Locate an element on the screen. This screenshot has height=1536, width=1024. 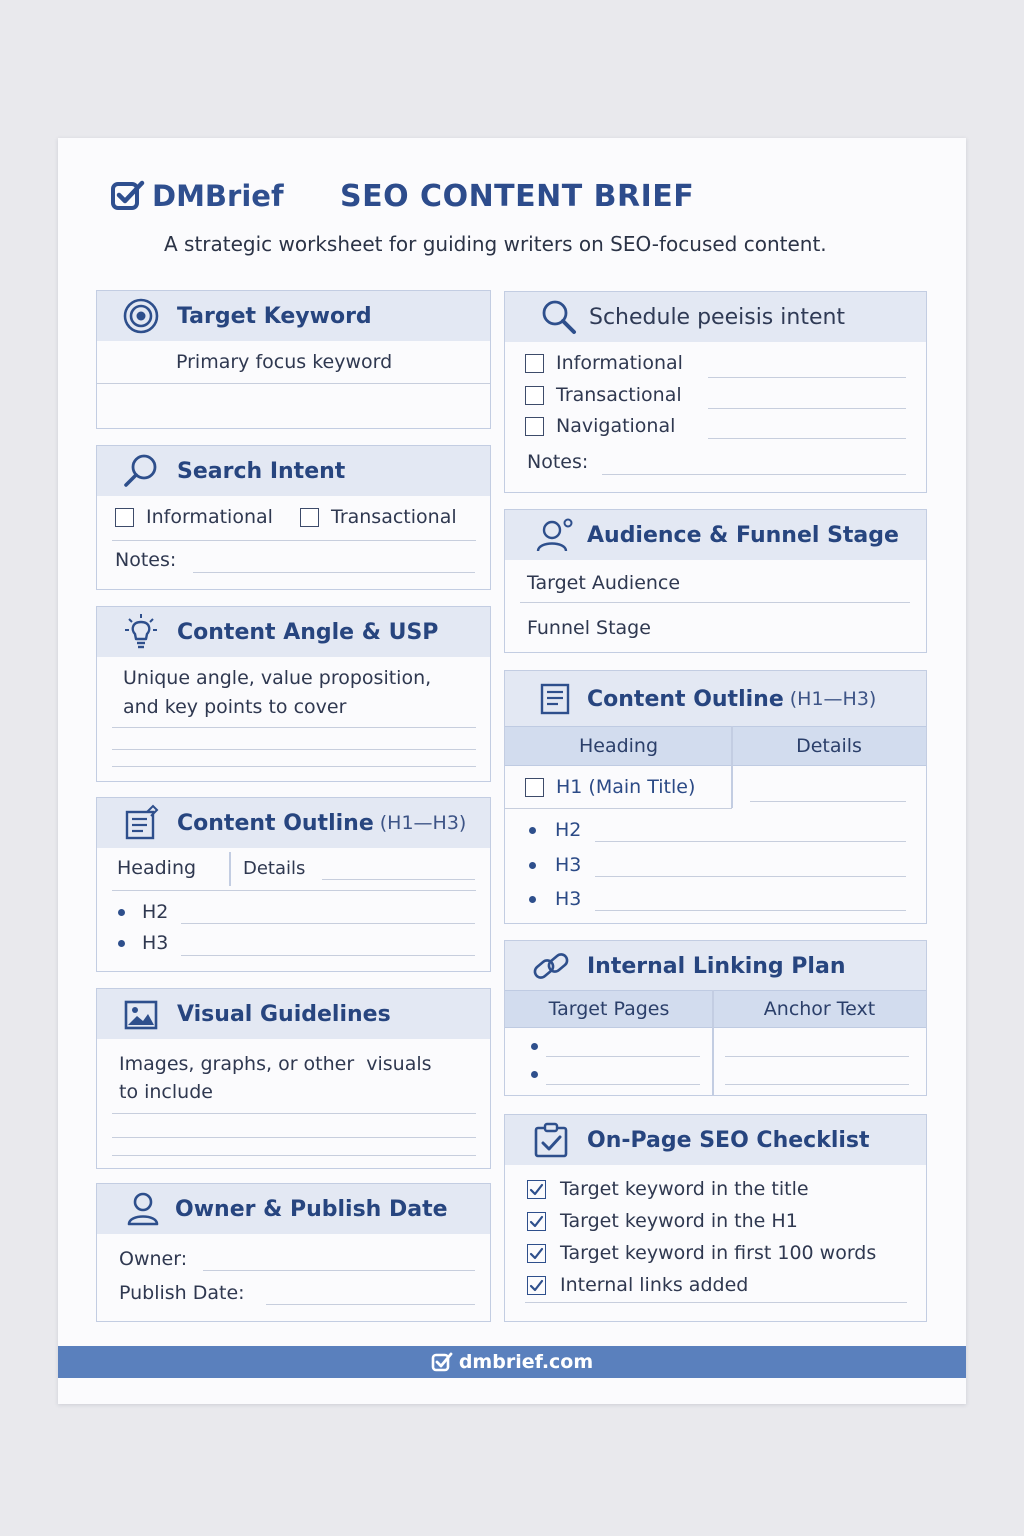
checklist-item-label: Target keyword in the title is located at coordinates (684, 1189).